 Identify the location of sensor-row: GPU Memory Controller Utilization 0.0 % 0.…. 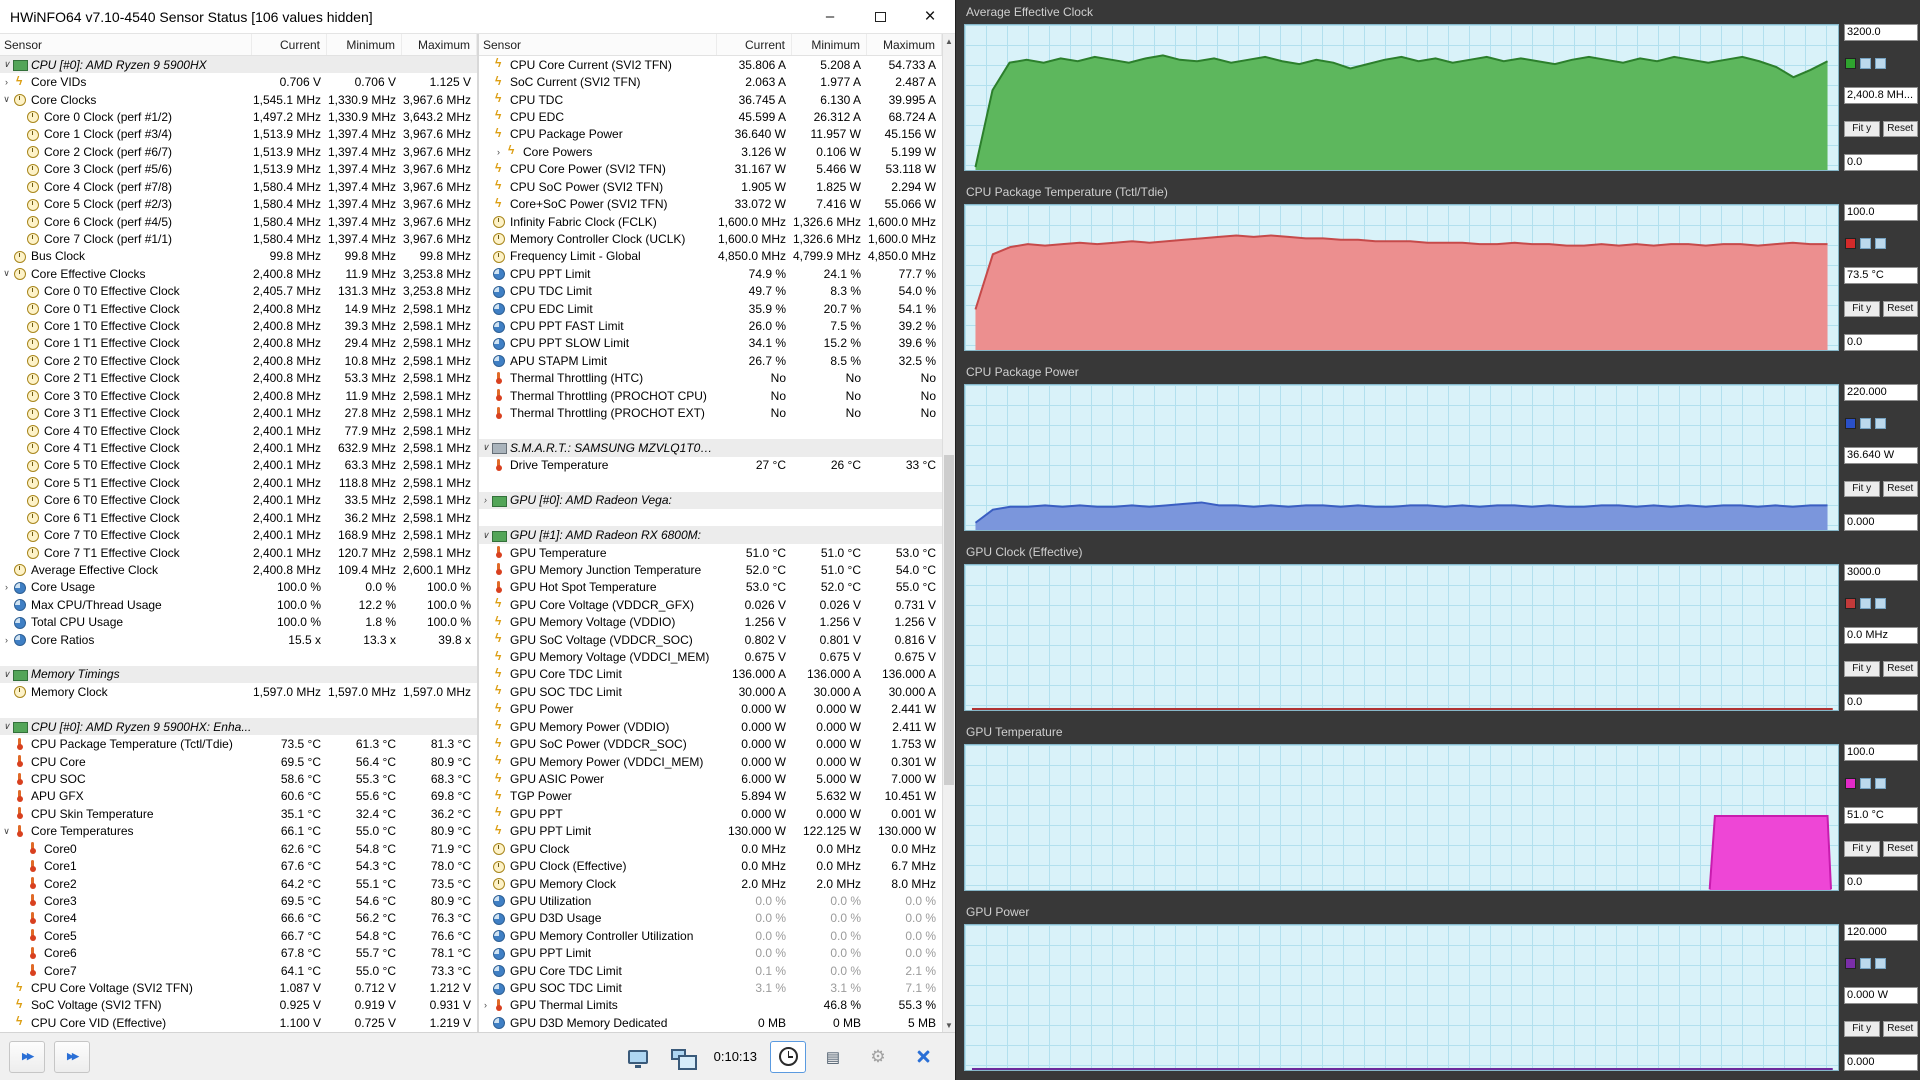
(710, 935).